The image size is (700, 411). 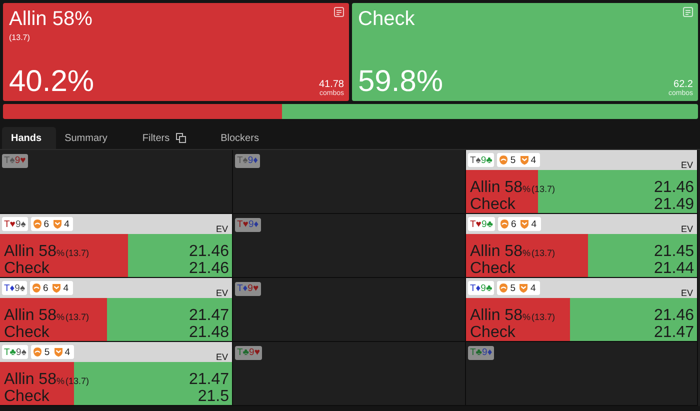 I want to click on hand-tag: T♥9♣, so click(x=481, y=224).